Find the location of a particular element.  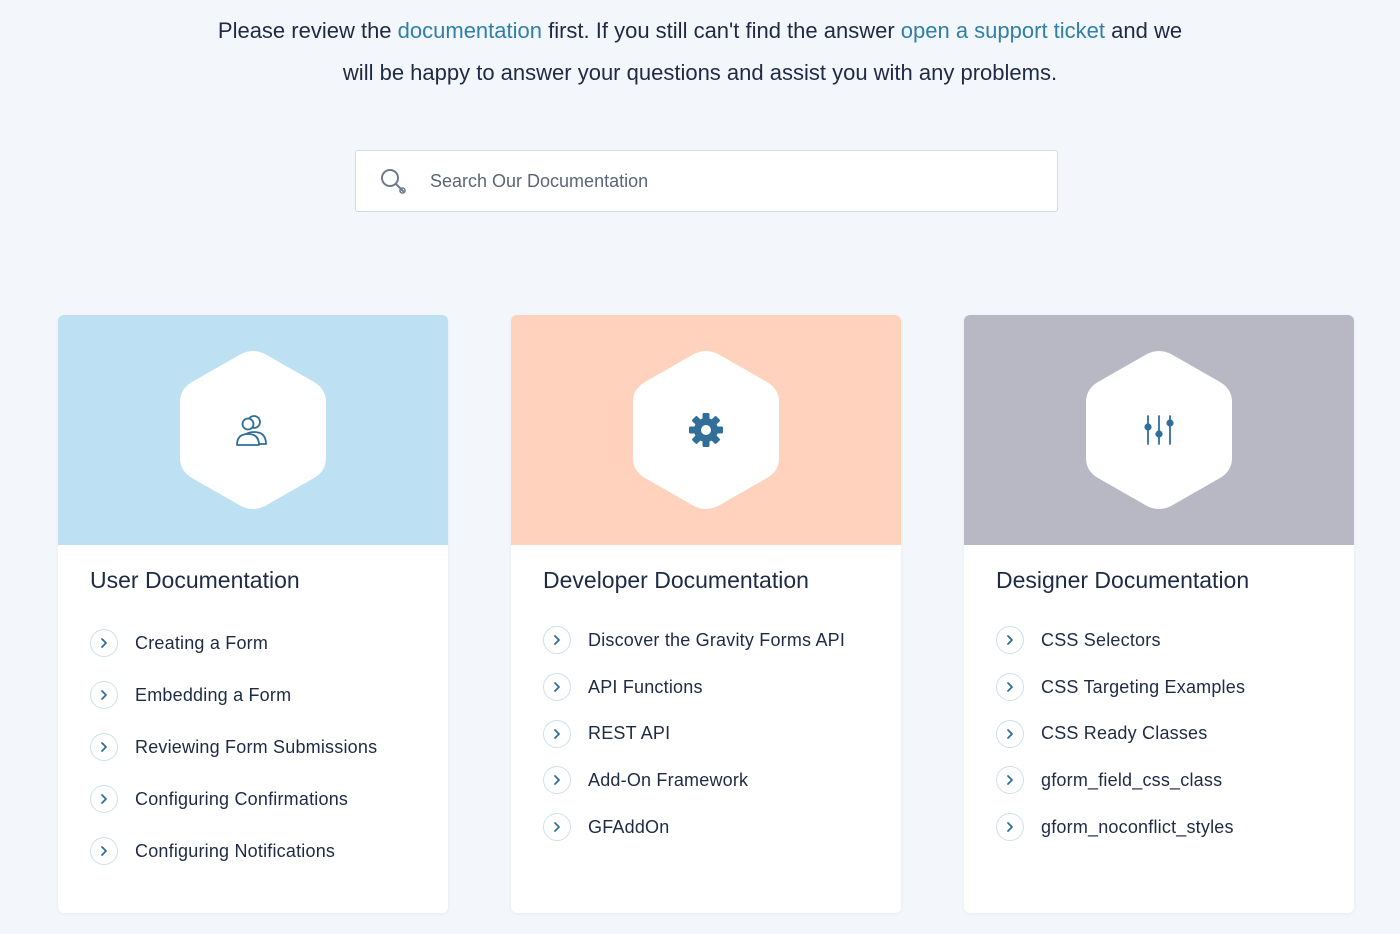

documentation-link: documentation is located at coordinates (470, 30).